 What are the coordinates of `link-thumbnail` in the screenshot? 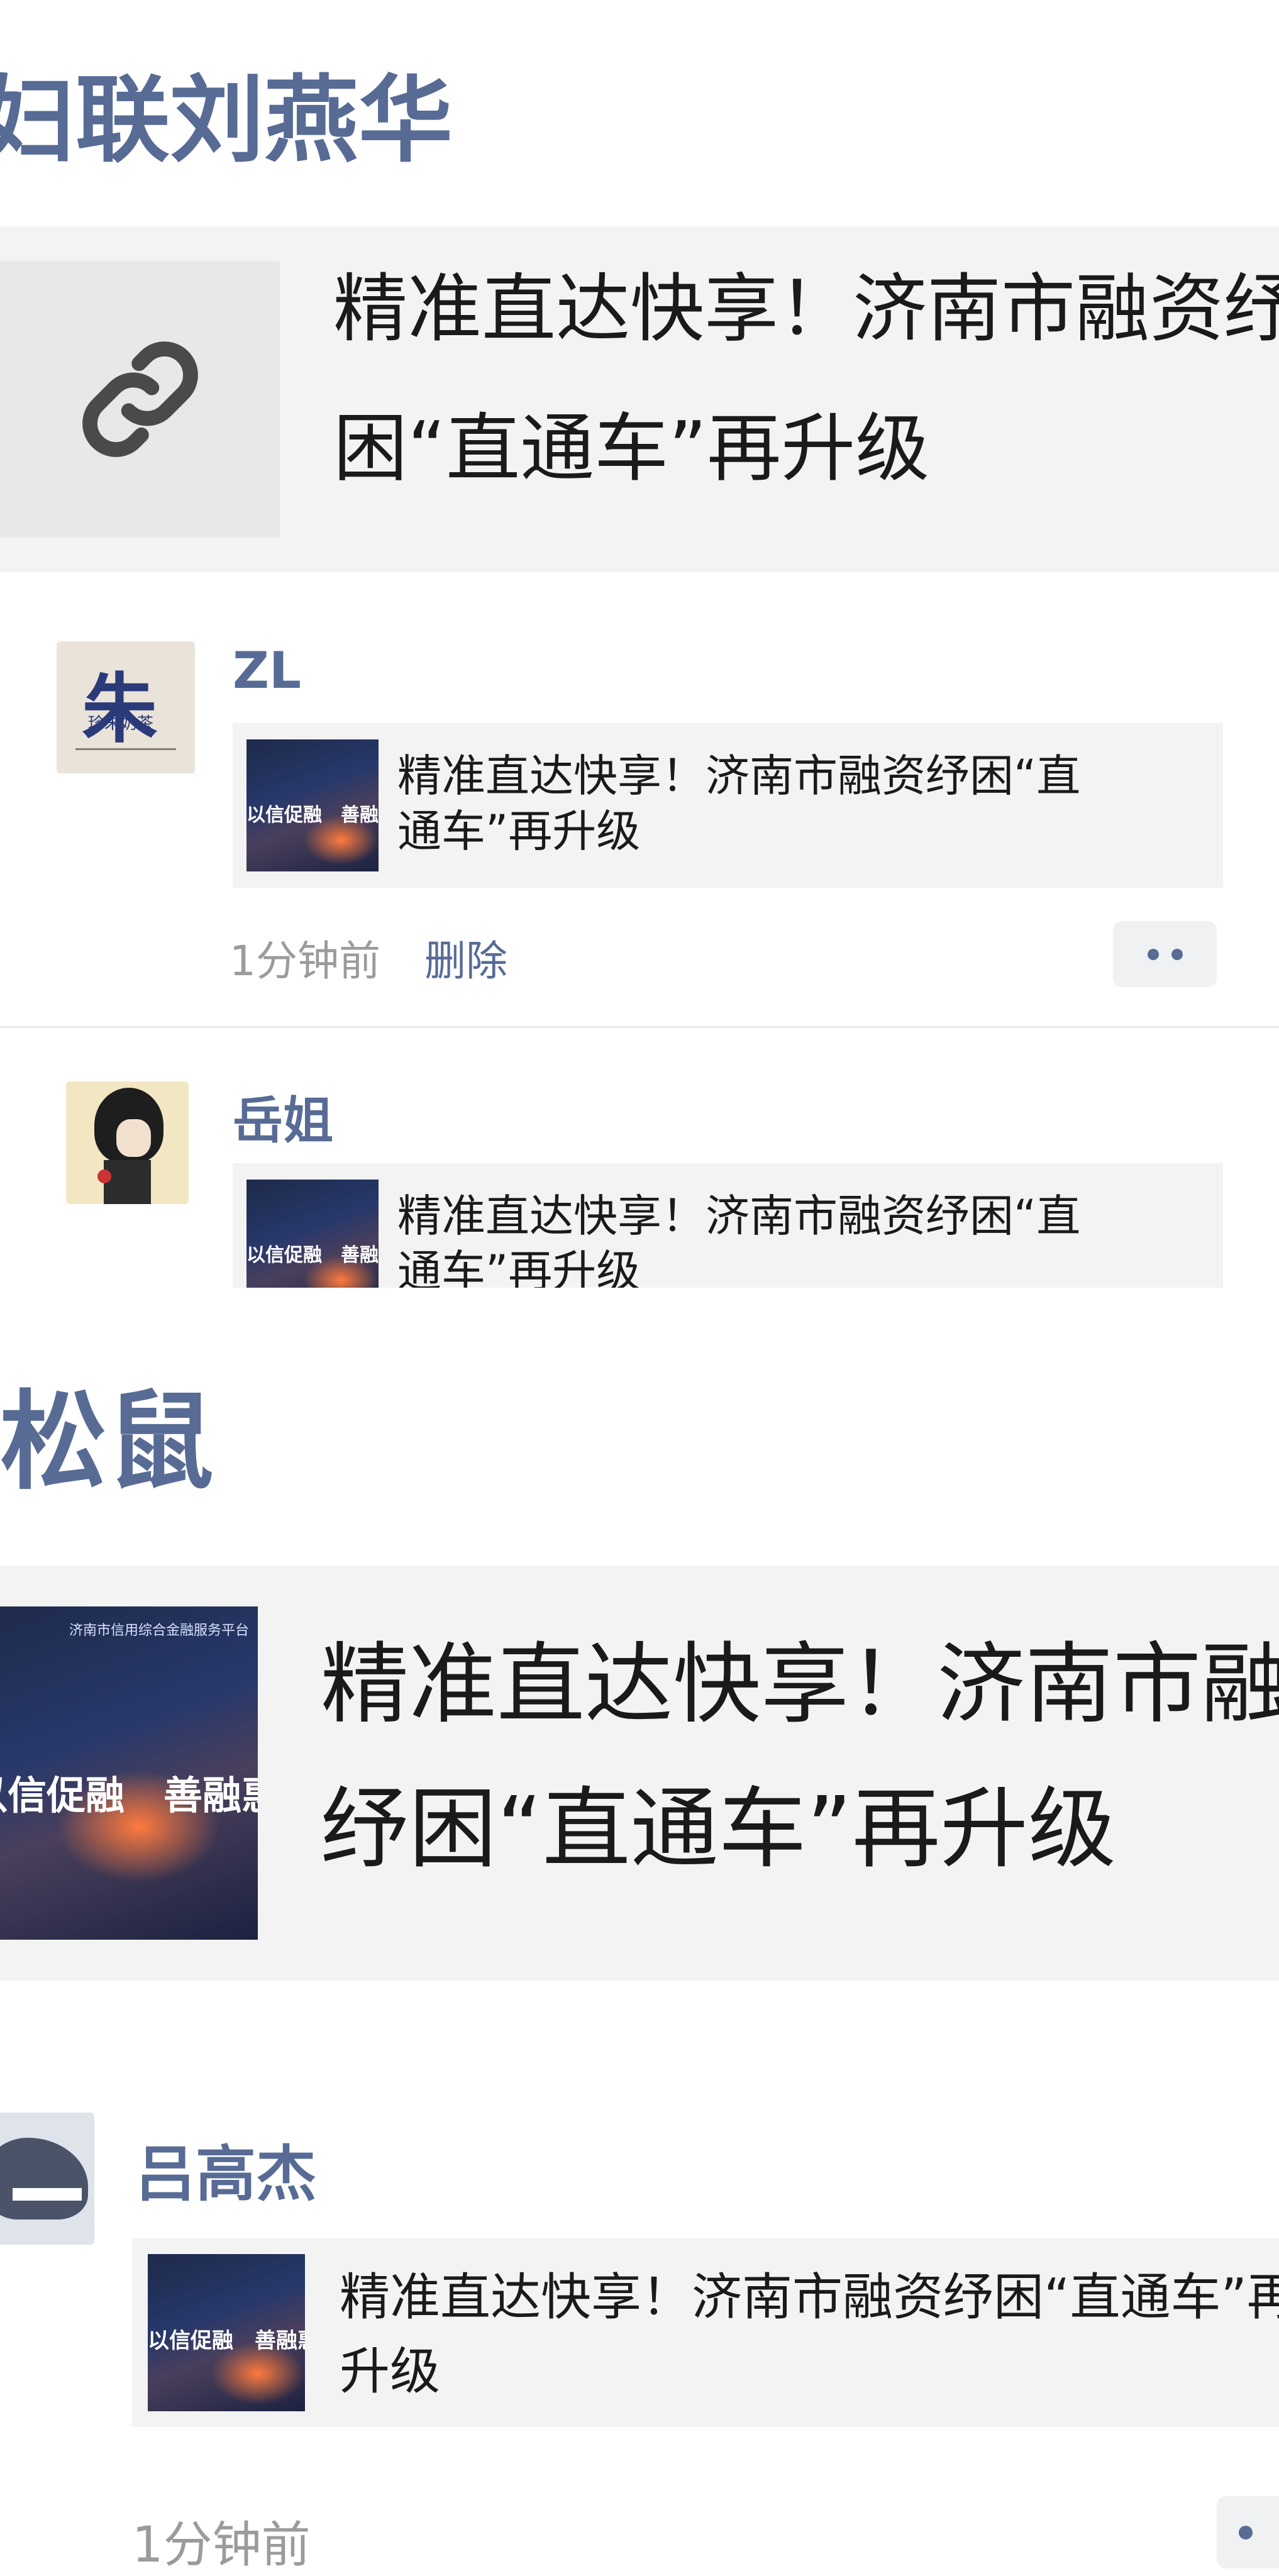 It's located at (140, 399).